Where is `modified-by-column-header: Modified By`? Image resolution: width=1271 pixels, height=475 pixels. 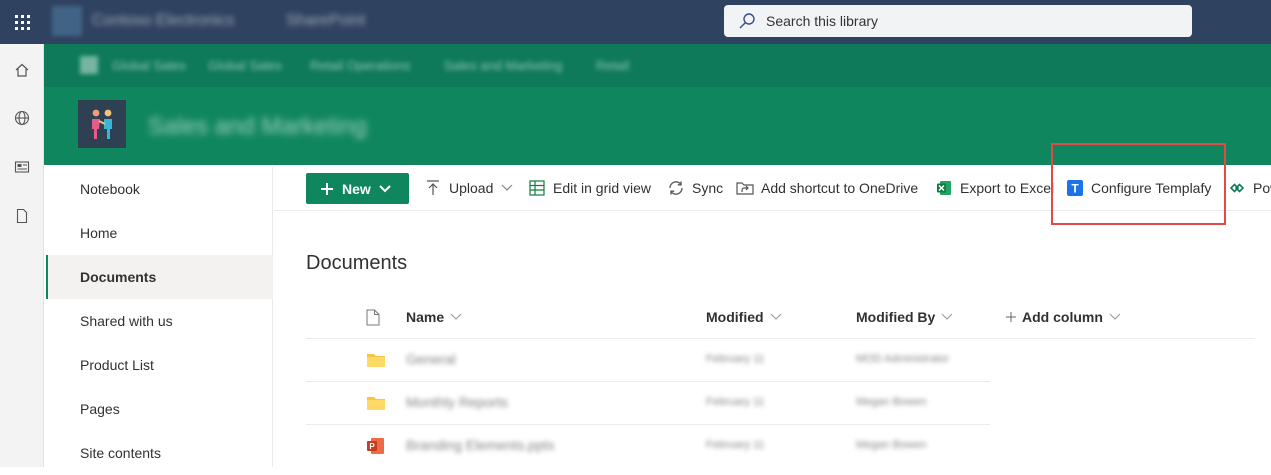
modified-by-column-header: Modified By is located at coordinates (904, 317).